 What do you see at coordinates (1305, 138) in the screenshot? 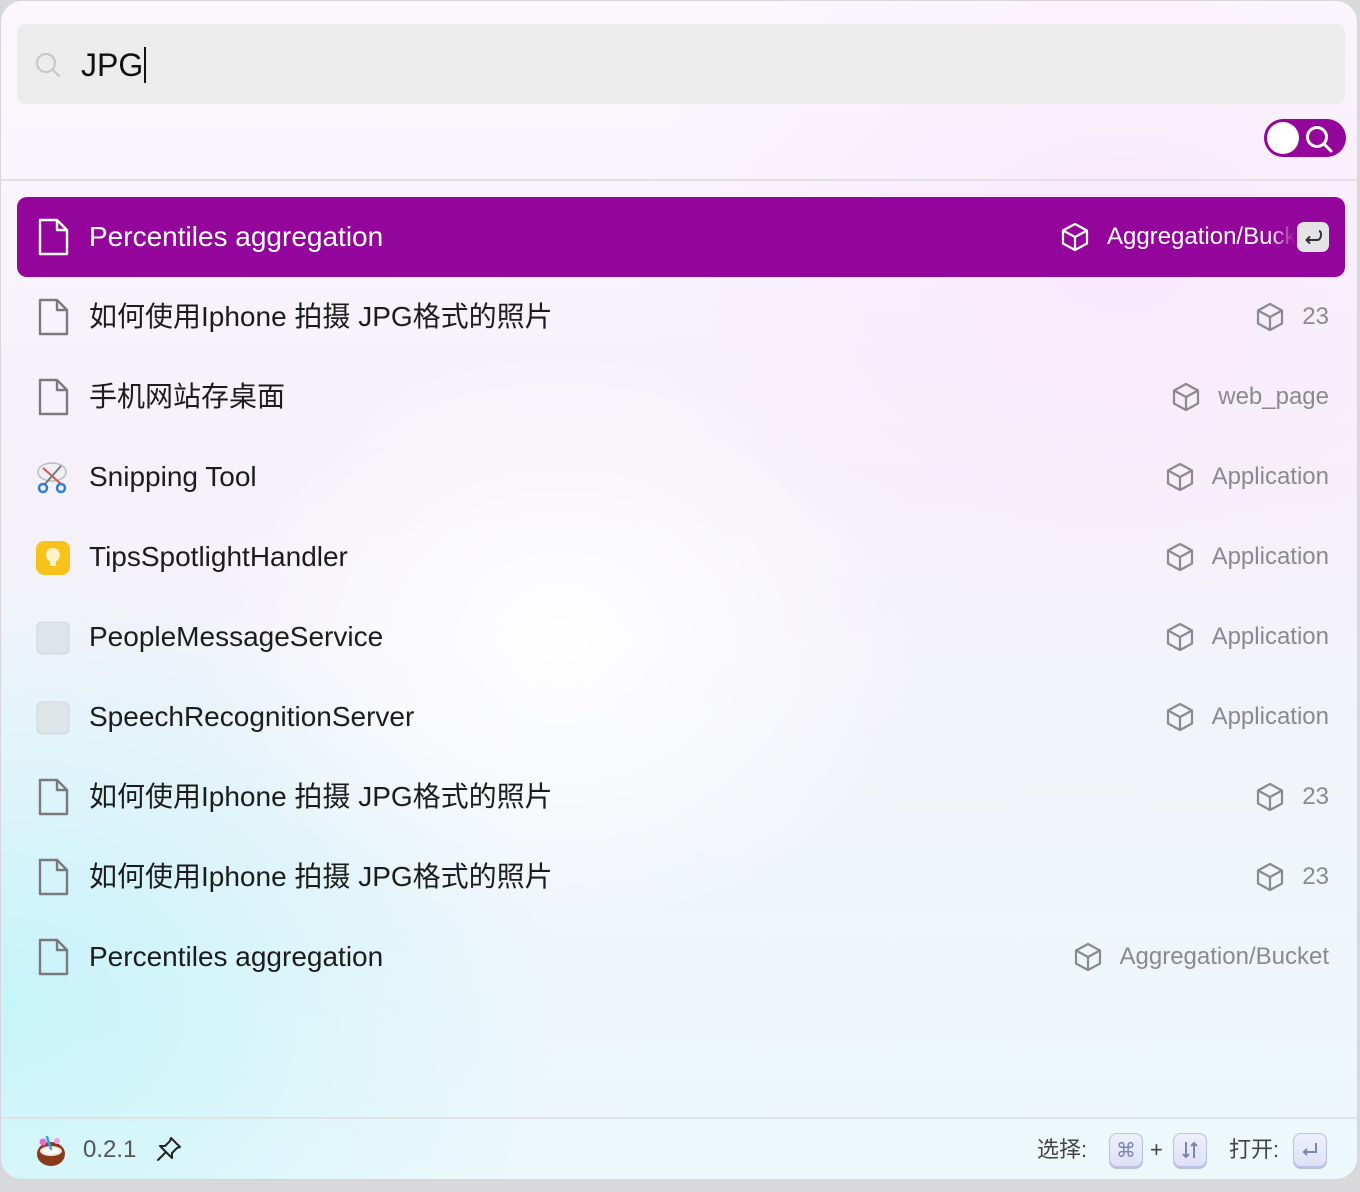
I see `search-mode-toggle` at bounding box center [1305, 138].